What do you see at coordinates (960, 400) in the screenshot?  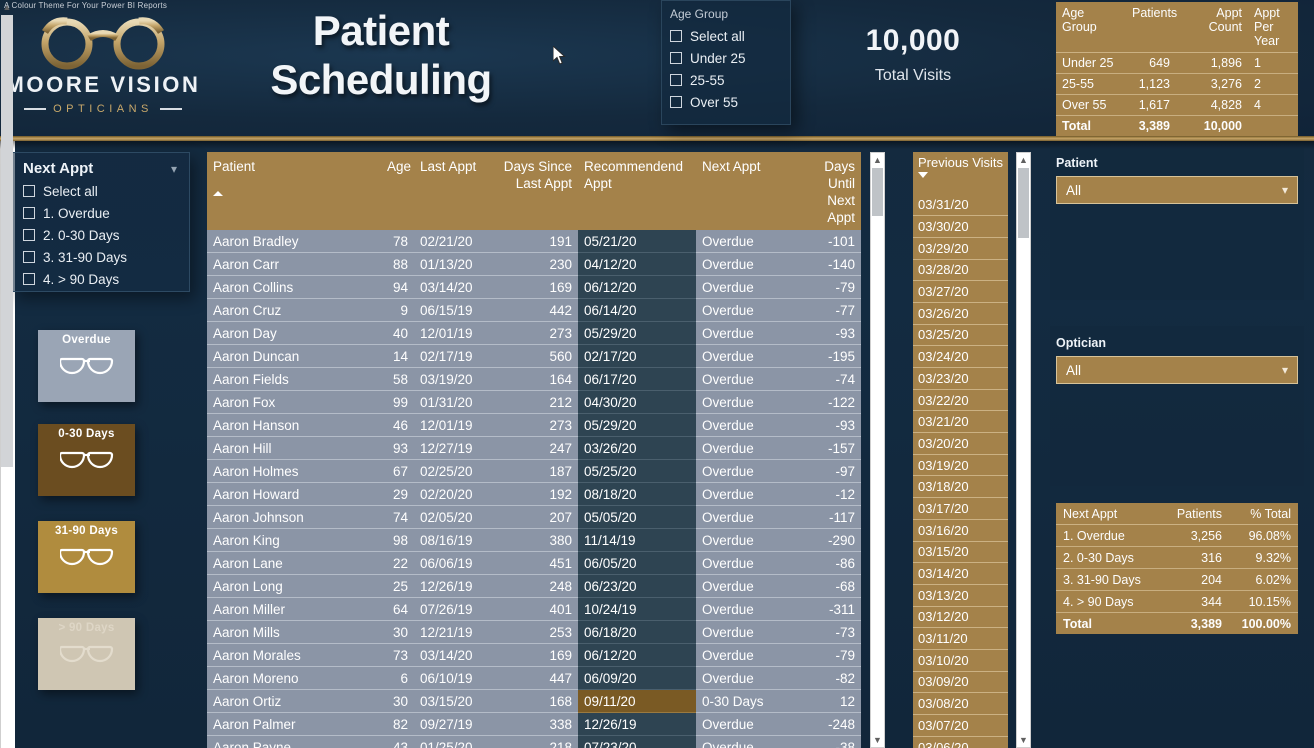 I see `list-item: 03/22/20` at bounding box center [960, 400].